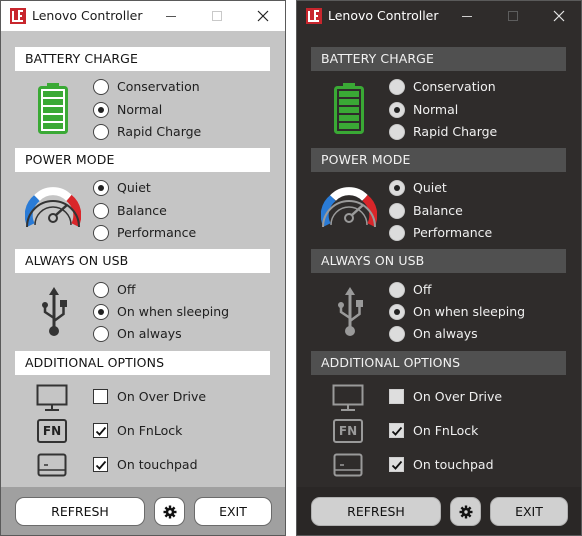 The height and width of the screenshot is (536, 582). I want to click on option-label: On touchpad, so click(453, 464).